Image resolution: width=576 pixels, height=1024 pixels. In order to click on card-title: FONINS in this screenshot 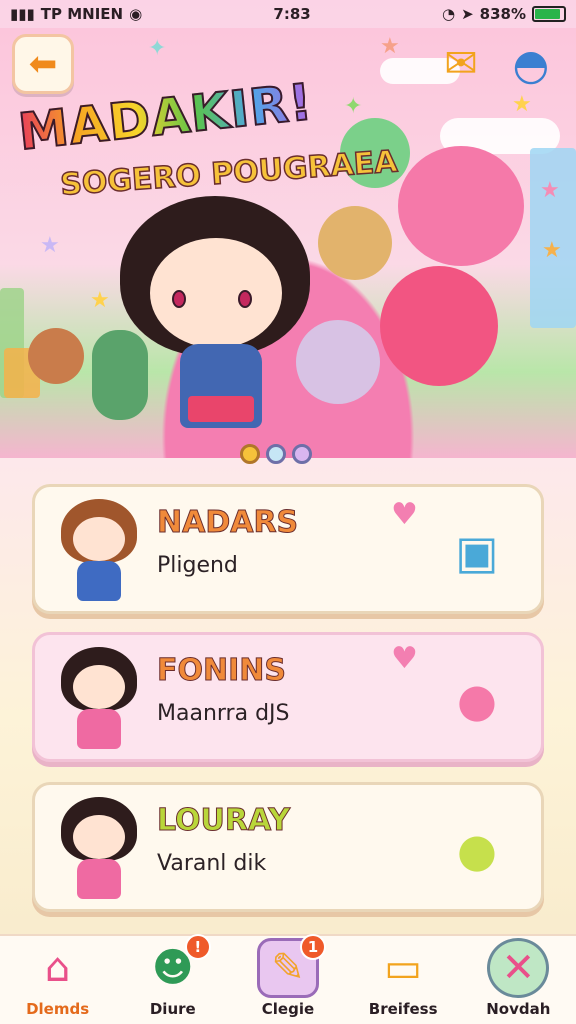, I will do `click(222, 671)`.